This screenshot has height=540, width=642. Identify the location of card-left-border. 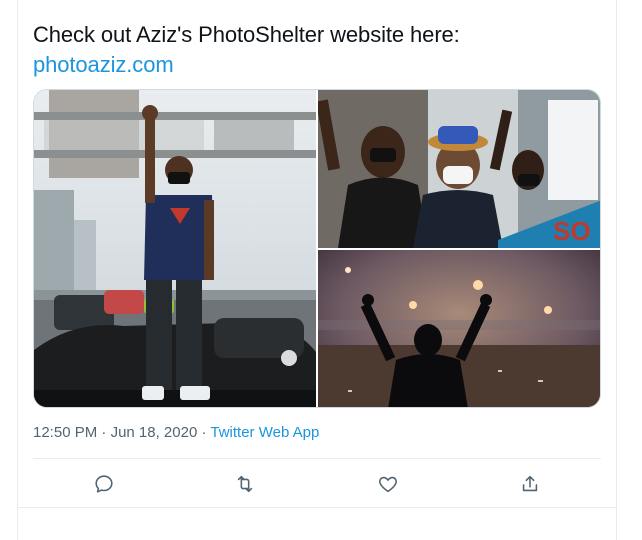
(17, 270).